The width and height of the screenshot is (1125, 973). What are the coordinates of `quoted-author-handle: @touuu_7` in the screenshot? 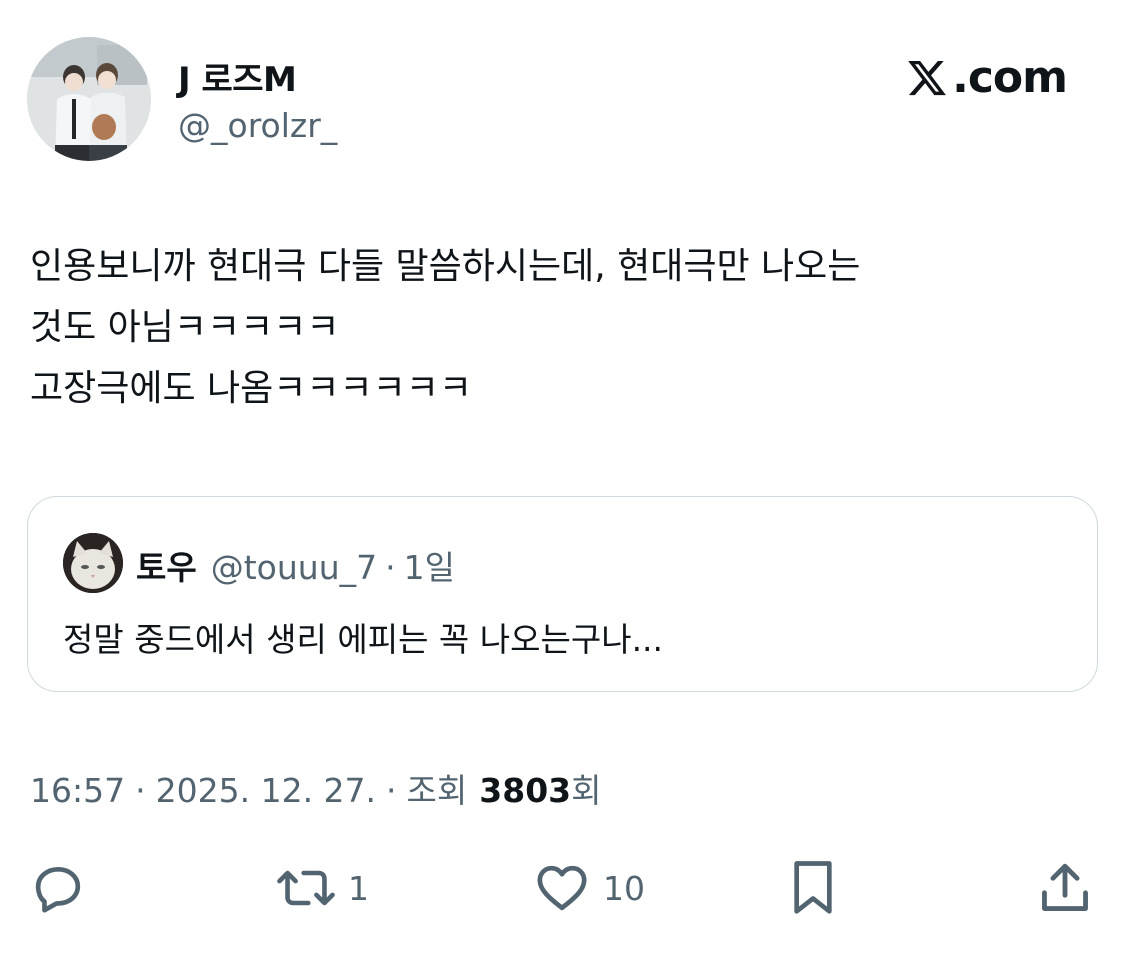 It's located at (294, 567).